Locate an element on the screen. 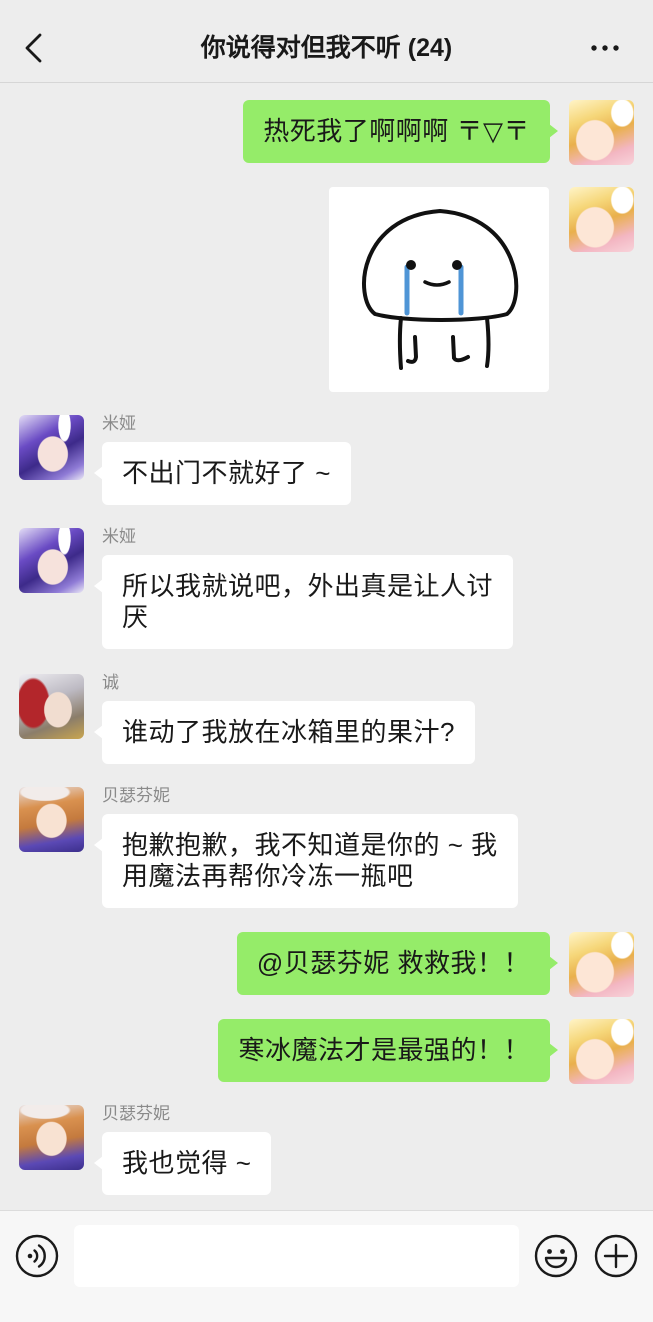 The width and height of the screenshot is (653, 1322). input-bar is located at coordinates (326, 1266).